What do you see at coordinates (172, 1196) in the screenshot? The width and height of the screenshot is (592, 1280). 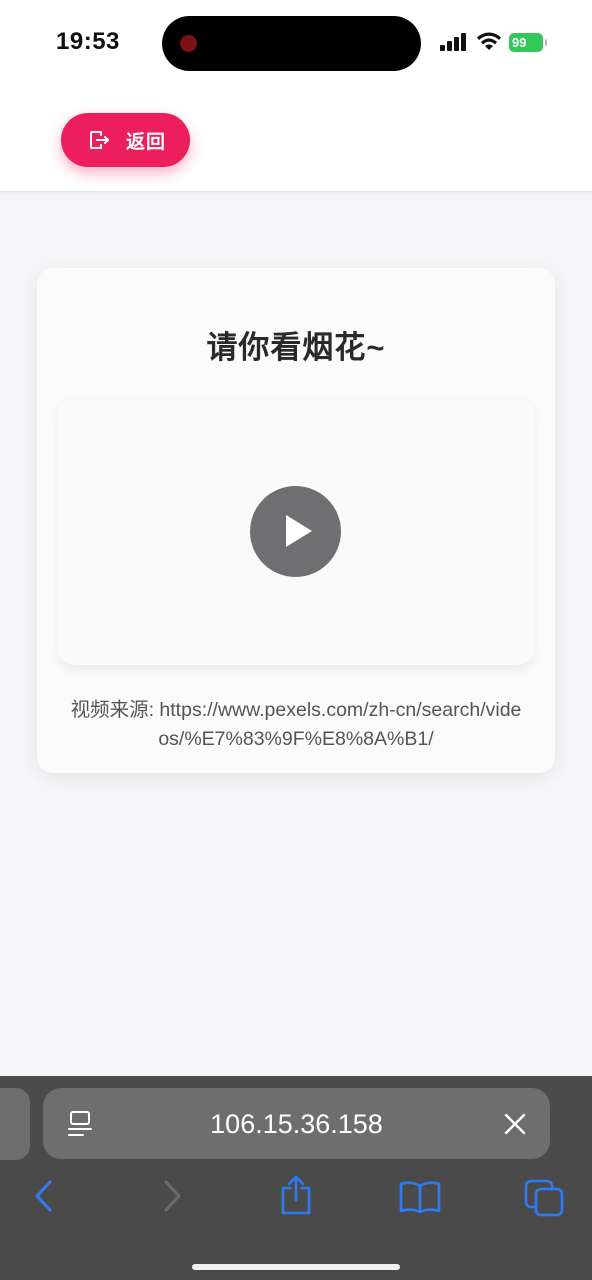 I see `forward-chevron-icon` at bounding box center [172, 1196].